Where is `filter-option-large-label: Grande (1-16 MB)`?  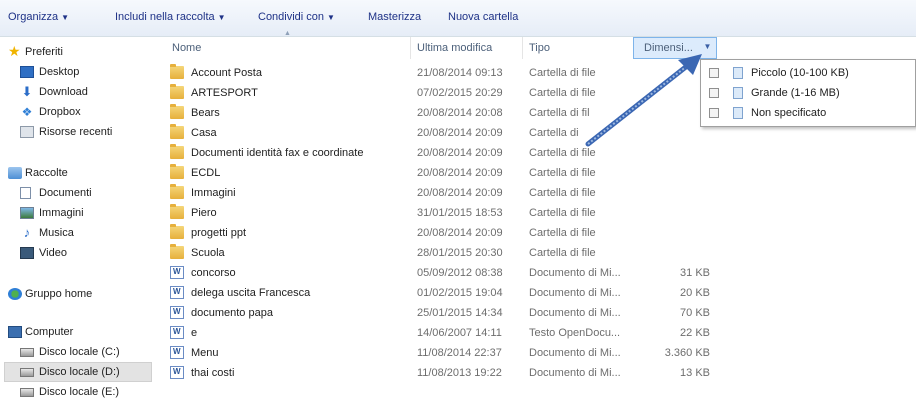 filter-option-large-label: Grande (1-16 MB) is located at coordinates (795, 93).